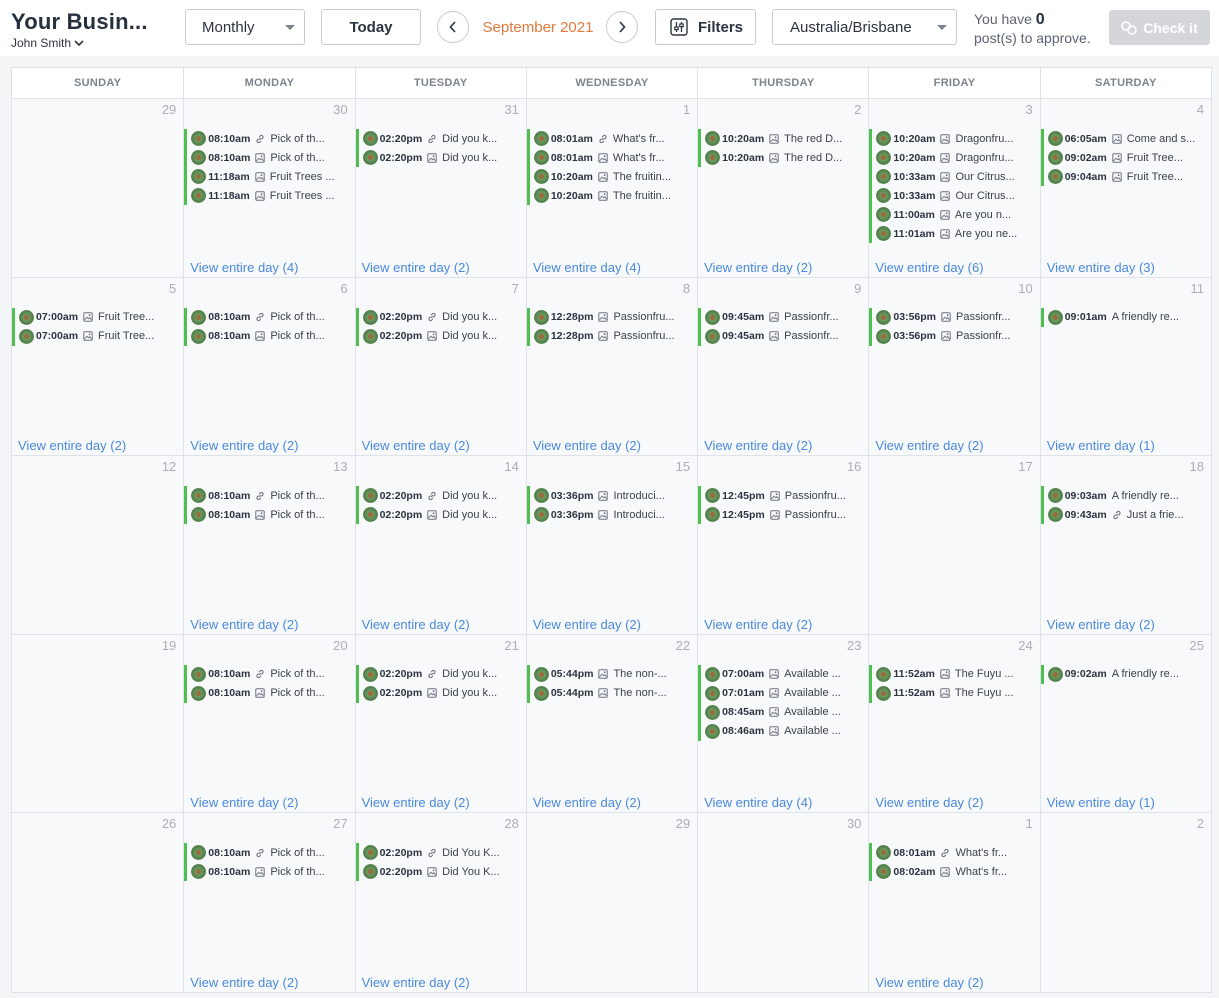  Describe the element at coordinates (98, 723) in the screenshot. I see `day-cell: 19` at that location.